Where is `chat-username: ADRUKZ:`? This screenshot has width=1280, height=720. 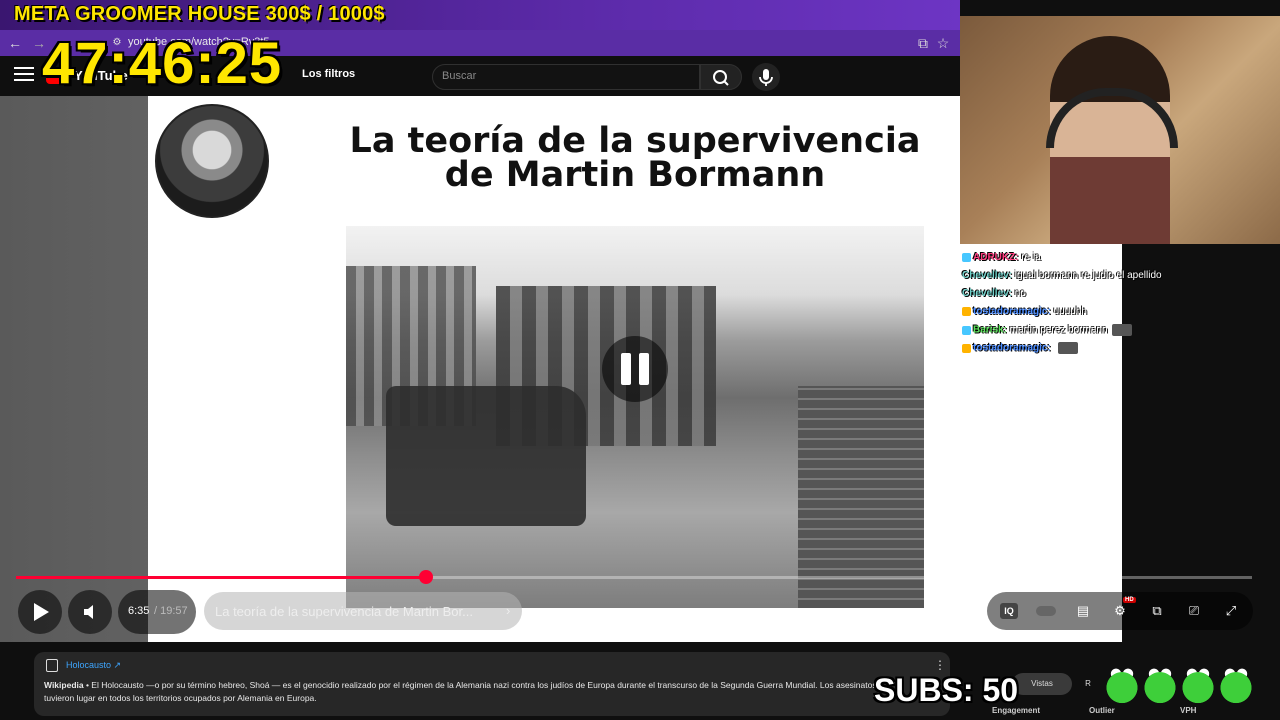
chat-username: ADRUKZ: is located at coordinates (996, 257).